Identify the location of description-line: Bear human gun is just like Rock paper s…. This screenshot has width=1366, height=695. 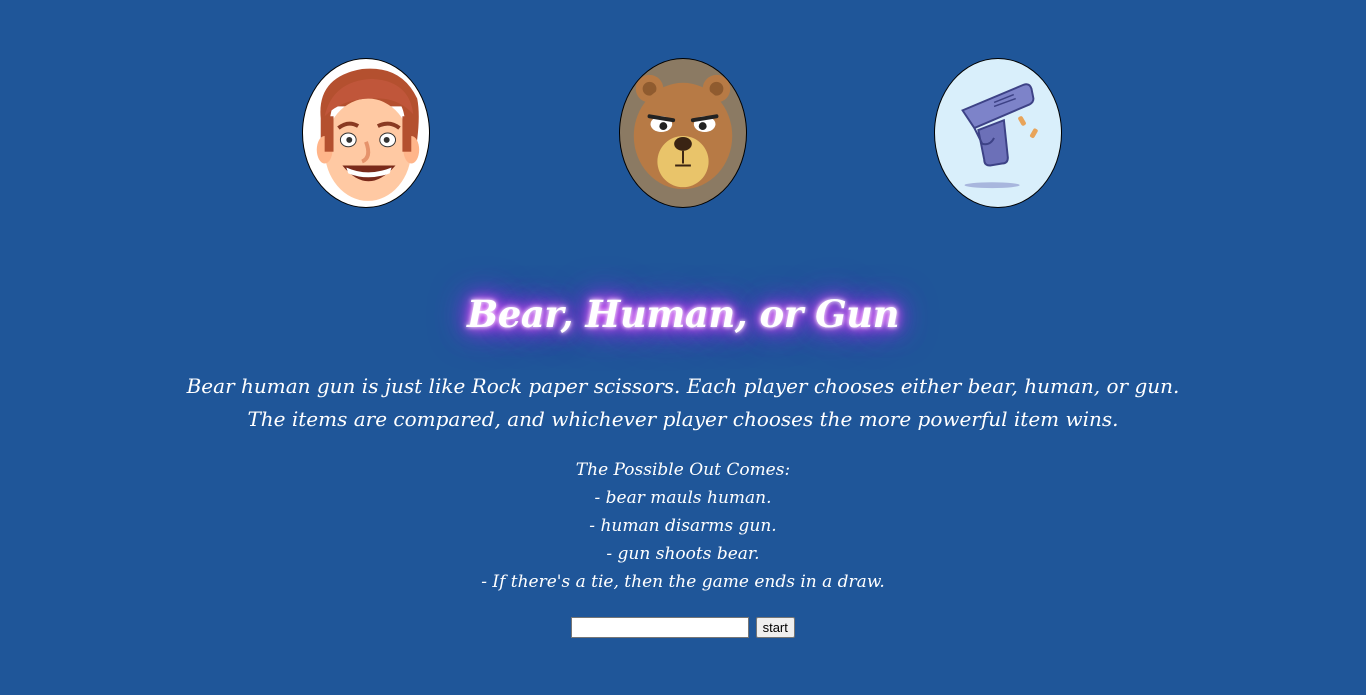
(683, 386).